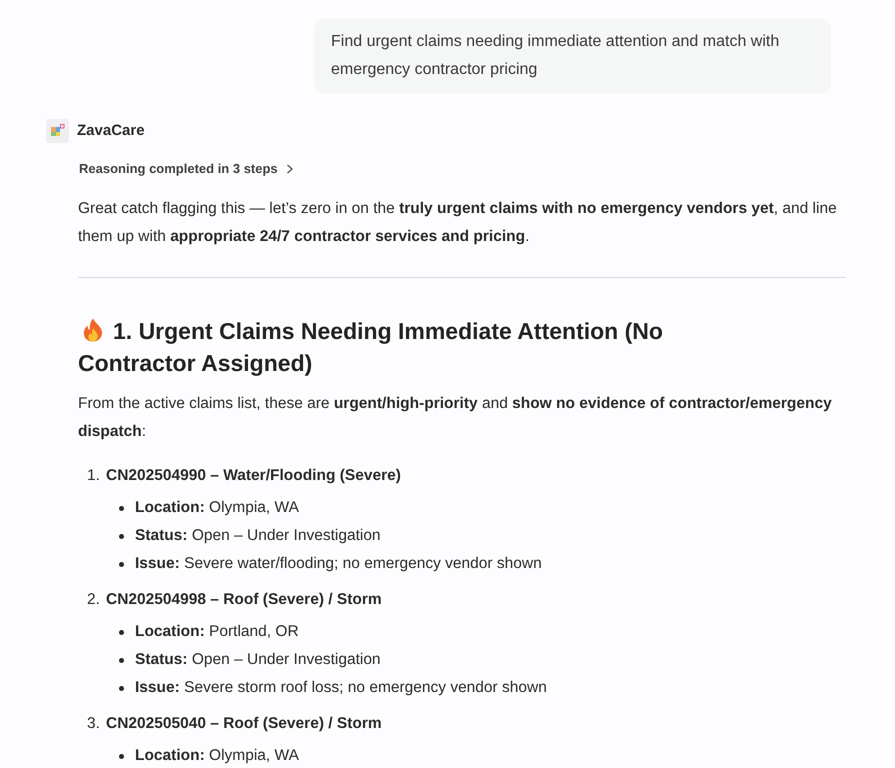 Image resolution: width=895 pixels, height=768 pixels. Describe the element at coordinates (371, 347) in the screenshot. I see `section-heading: 1. Urgent Claims Needing Immediate Attention (No Contractor Assigned)` at that location.